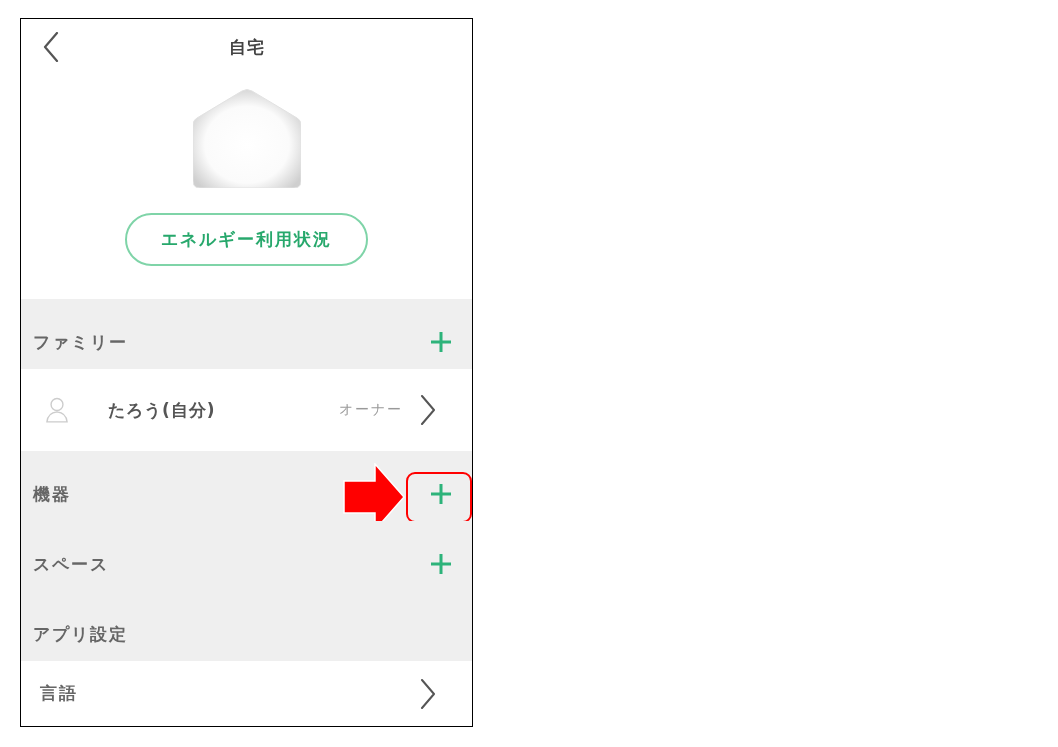  Describe the element at coordinates (371, 410) in the screenshot. I see `member-role: オーナー` at that location.